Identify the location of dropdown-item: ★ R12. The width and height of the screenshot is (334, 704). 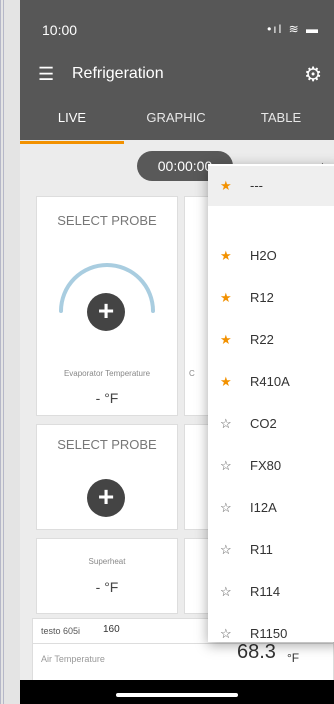
(271, 298).